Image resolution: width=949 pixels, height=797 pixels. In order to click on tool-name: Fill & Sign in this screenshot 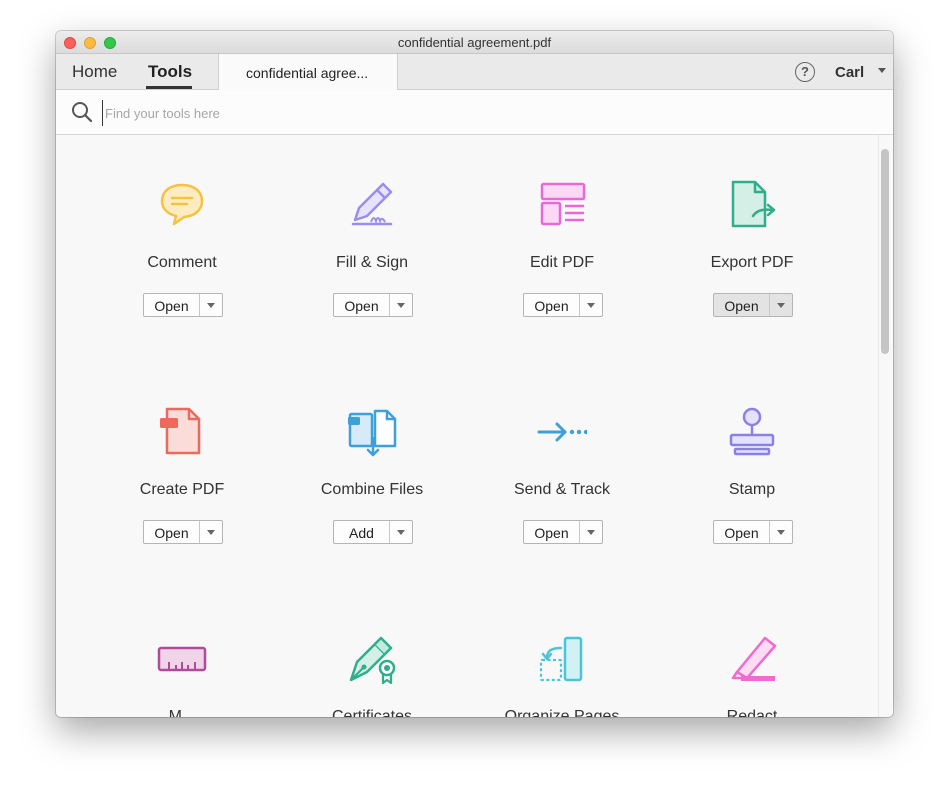, I will do `click(372, 262)`.